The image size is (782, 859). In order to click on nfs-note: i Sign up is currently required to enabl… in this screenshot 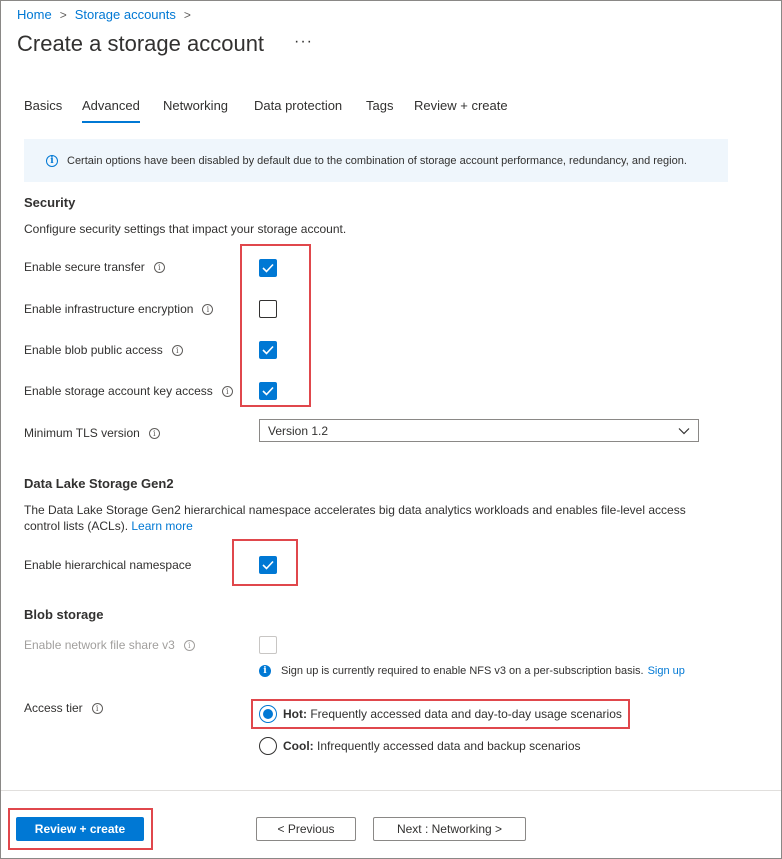, I will do `click(472, 671)`.